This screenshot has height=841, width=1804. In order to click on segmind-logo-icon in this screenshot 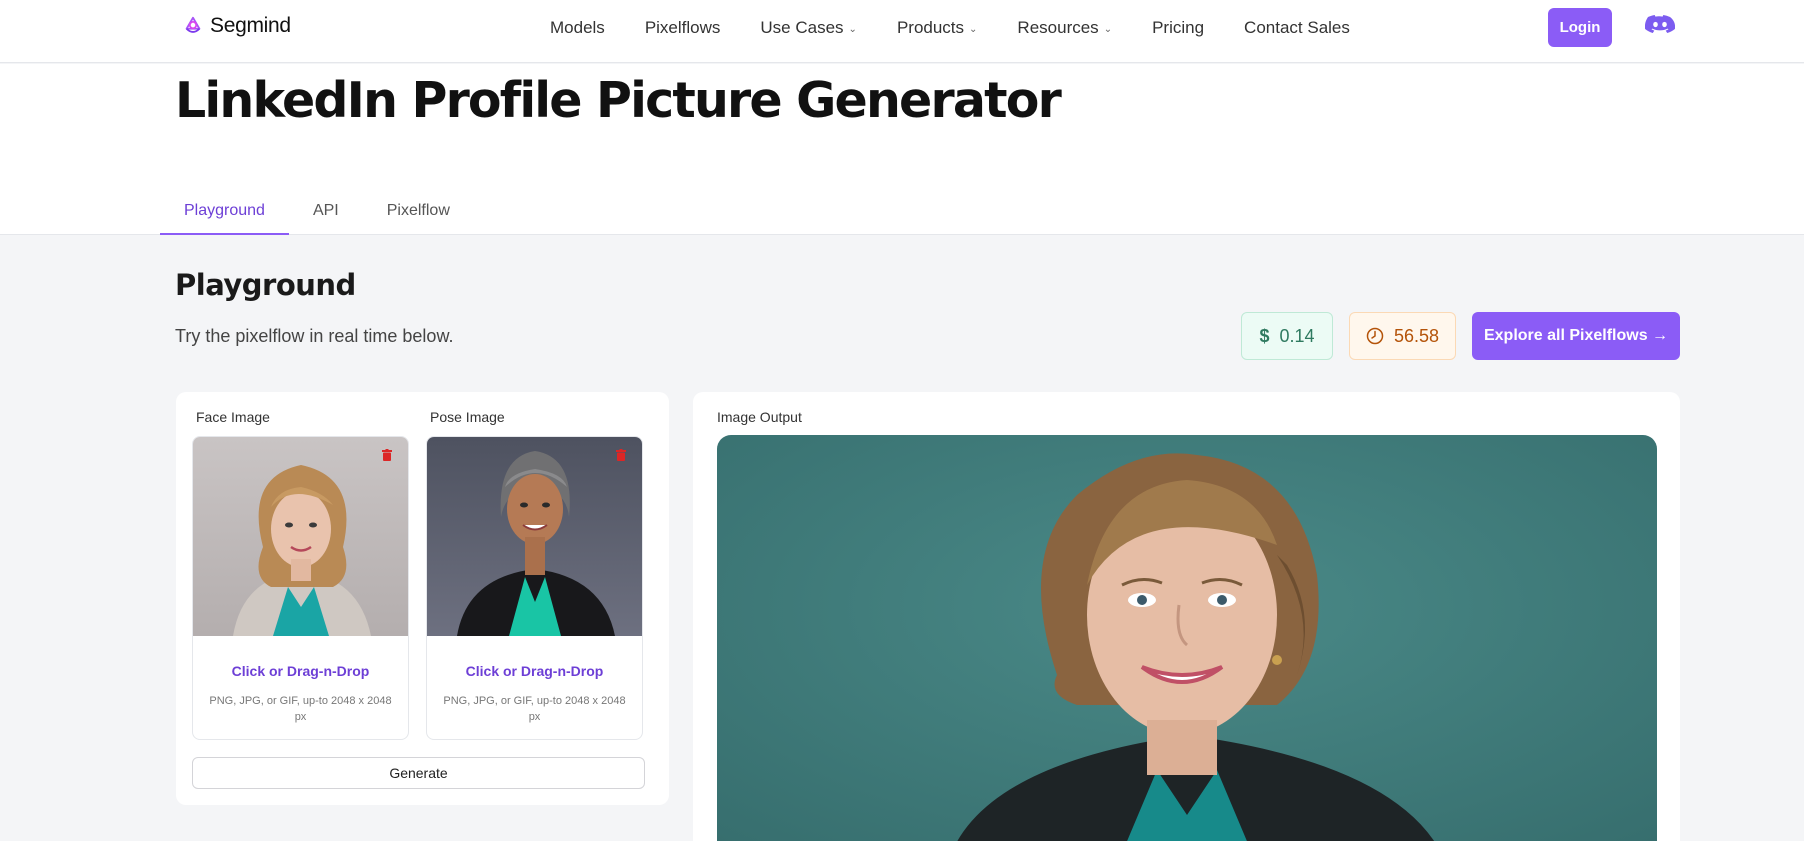, I will do `click(193, 24)`.